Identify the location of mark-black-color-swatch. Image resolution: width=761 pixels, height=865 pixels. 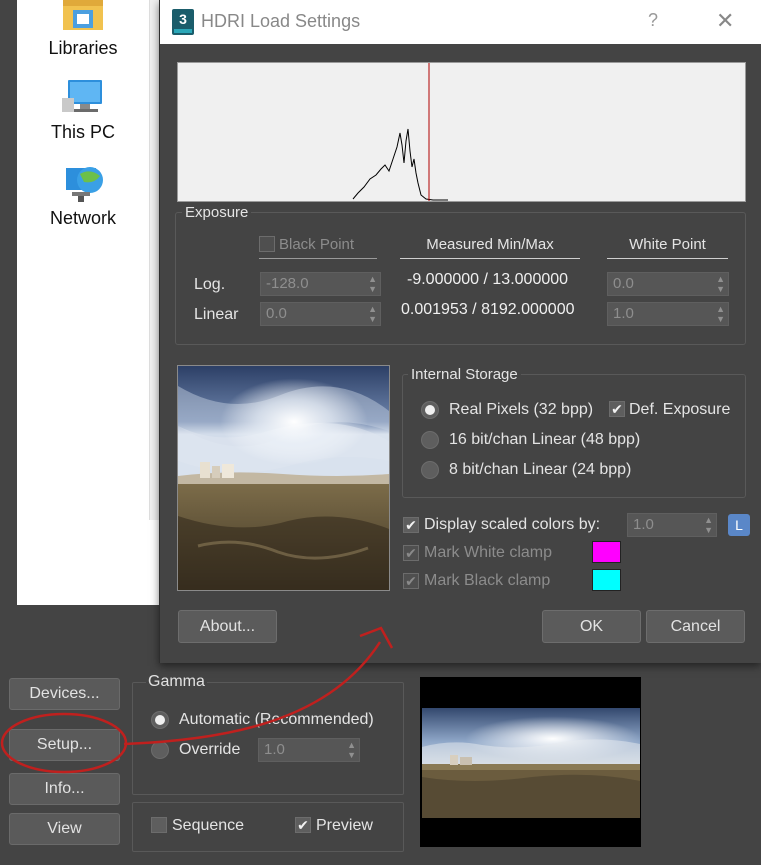
(606, 580).